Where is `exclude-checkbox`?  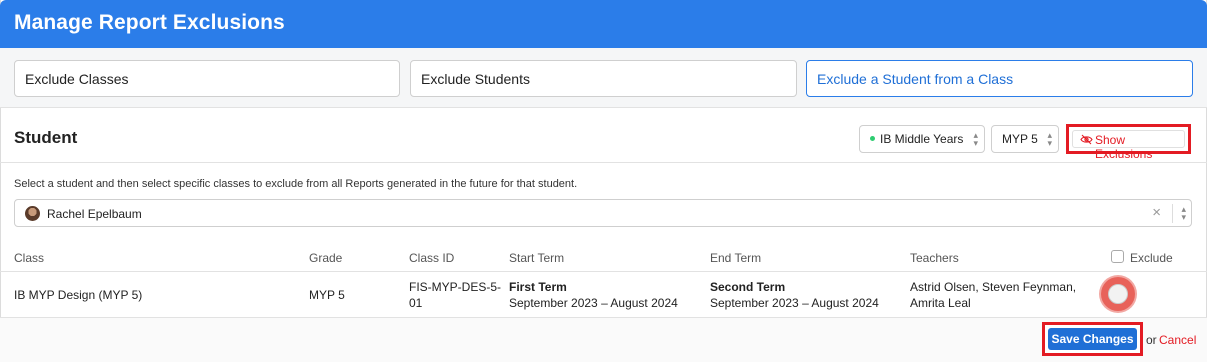 exclude-checkbox is located at coordinates (1118, 294).